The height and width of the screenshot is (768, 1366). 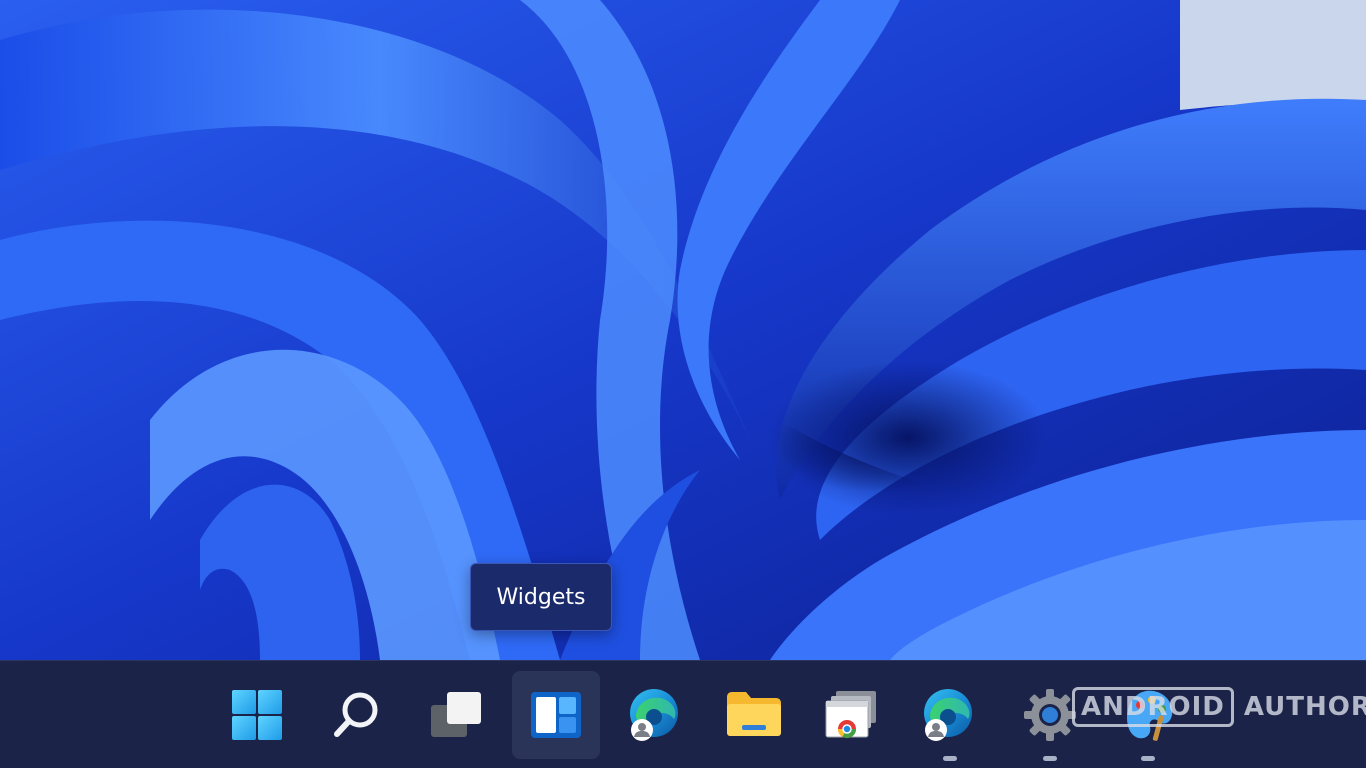 I want to click on taskbar, so click(x=683, y=714).